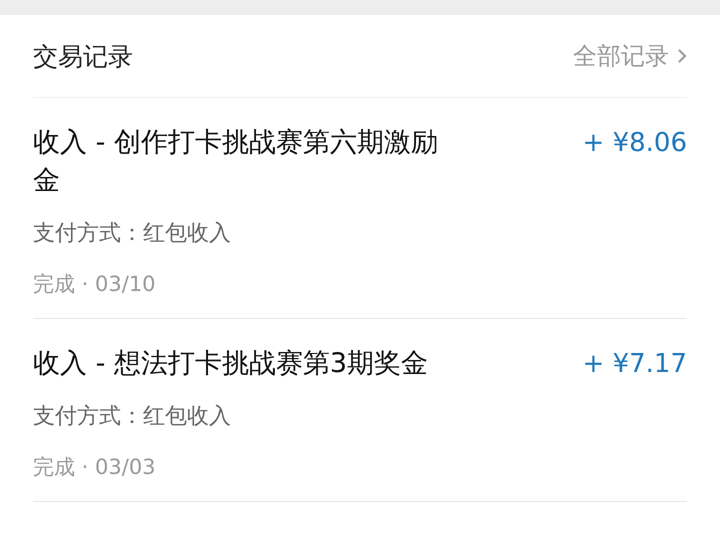 This screenshot has height=537, width=720. Describe the element at coordinates (682, 56) in the screenshot. I see `chevron-right-icon` at that location.